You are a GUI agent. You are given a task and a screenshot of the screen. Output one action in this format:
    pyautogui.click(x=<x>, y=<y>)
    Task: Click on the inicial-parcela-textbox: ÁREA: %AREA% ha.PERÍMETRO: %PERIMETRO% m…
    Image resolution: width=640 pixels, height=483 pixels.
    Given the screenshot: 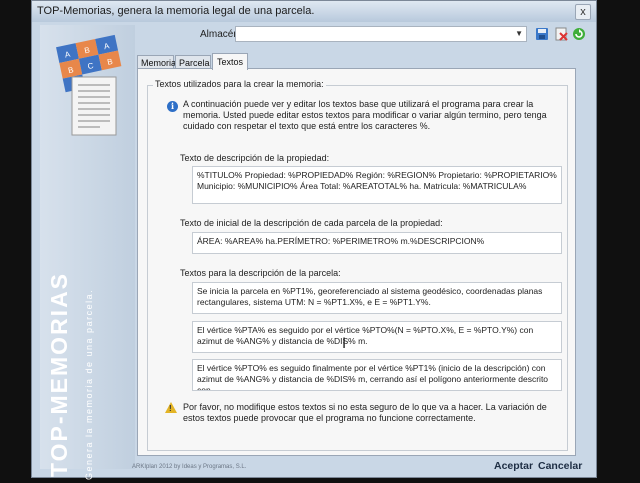 What is the action you would take?
    pyautogui.click(x=377, y=243)
    